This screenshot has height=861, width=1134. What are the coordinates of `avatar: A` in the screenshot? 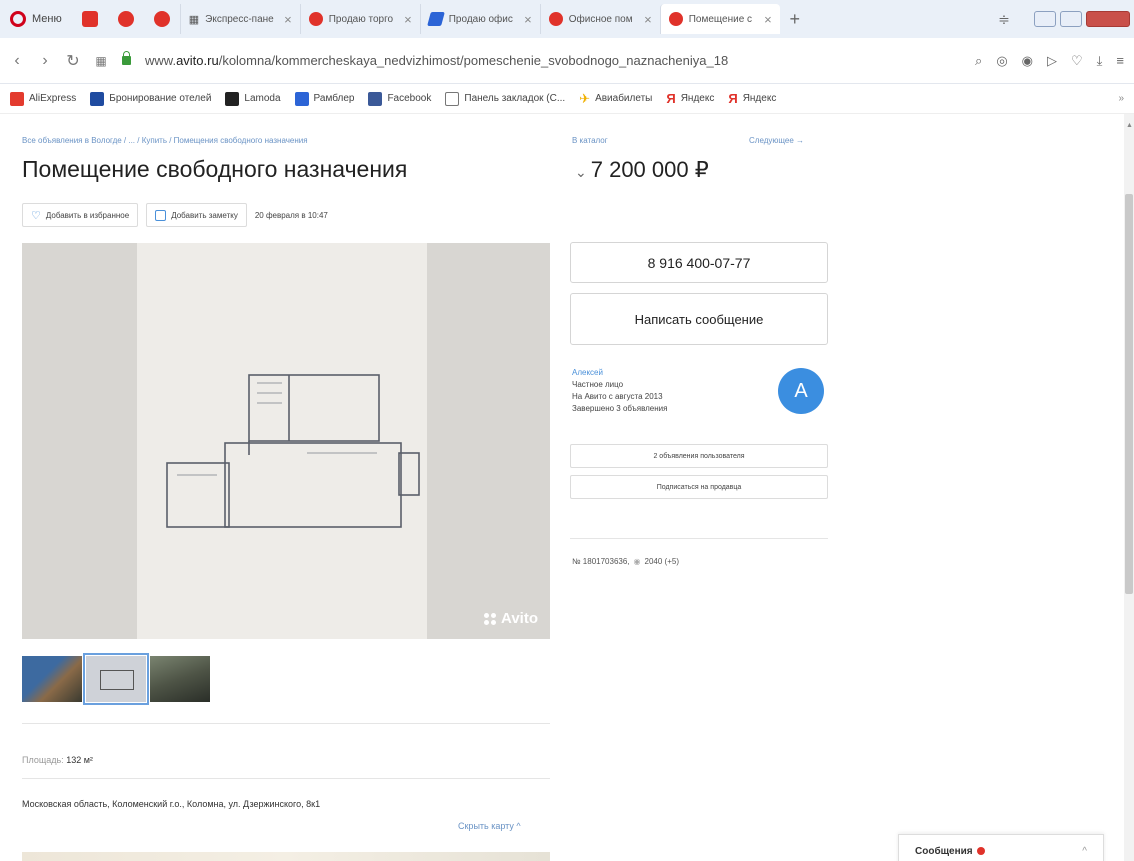 It's located at (801, 391).